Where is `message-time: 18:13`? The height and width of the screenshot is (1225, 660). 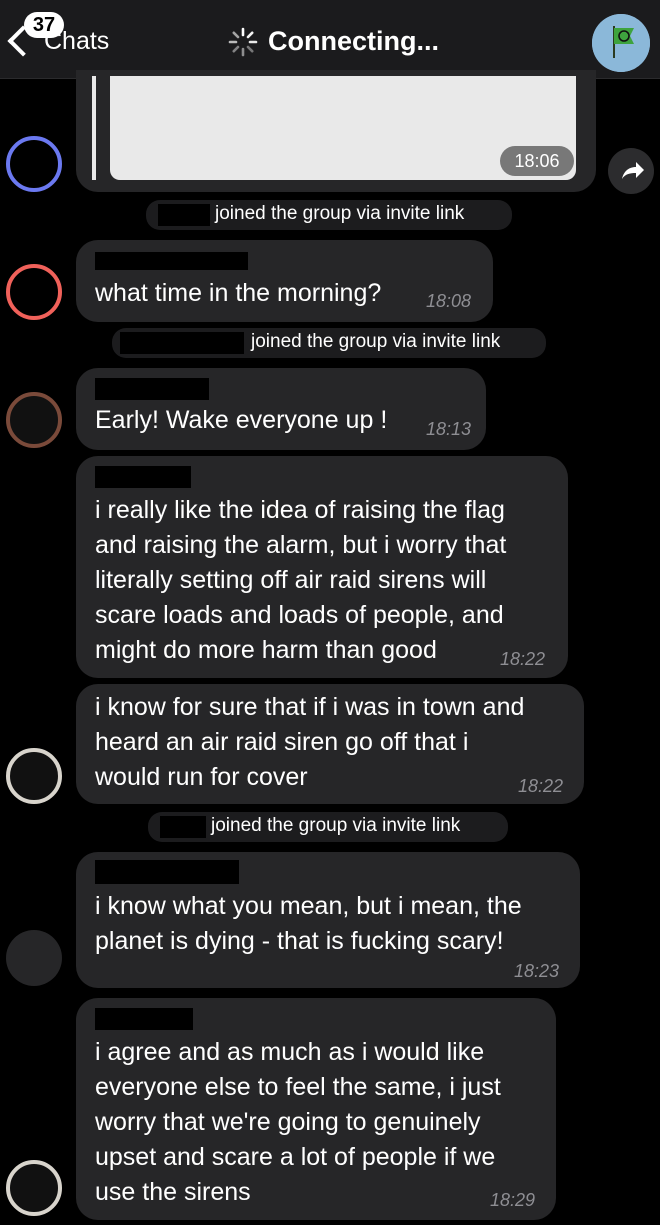 message-time: 18:13 is located at coordinates (449, 429).